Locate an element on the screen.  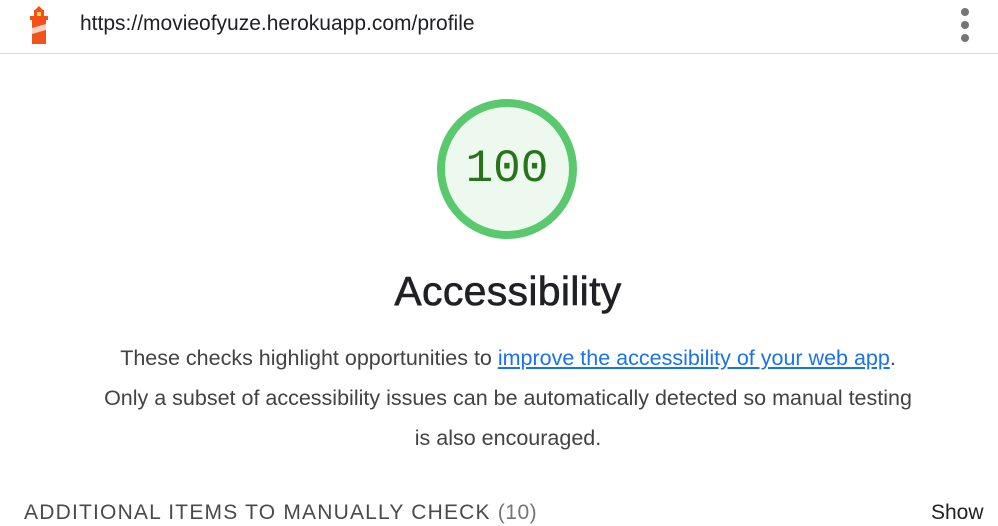
section-title: ADDITIONAL ITEMS TO MANUALLY CHECK is located at coordinates (257, 512).